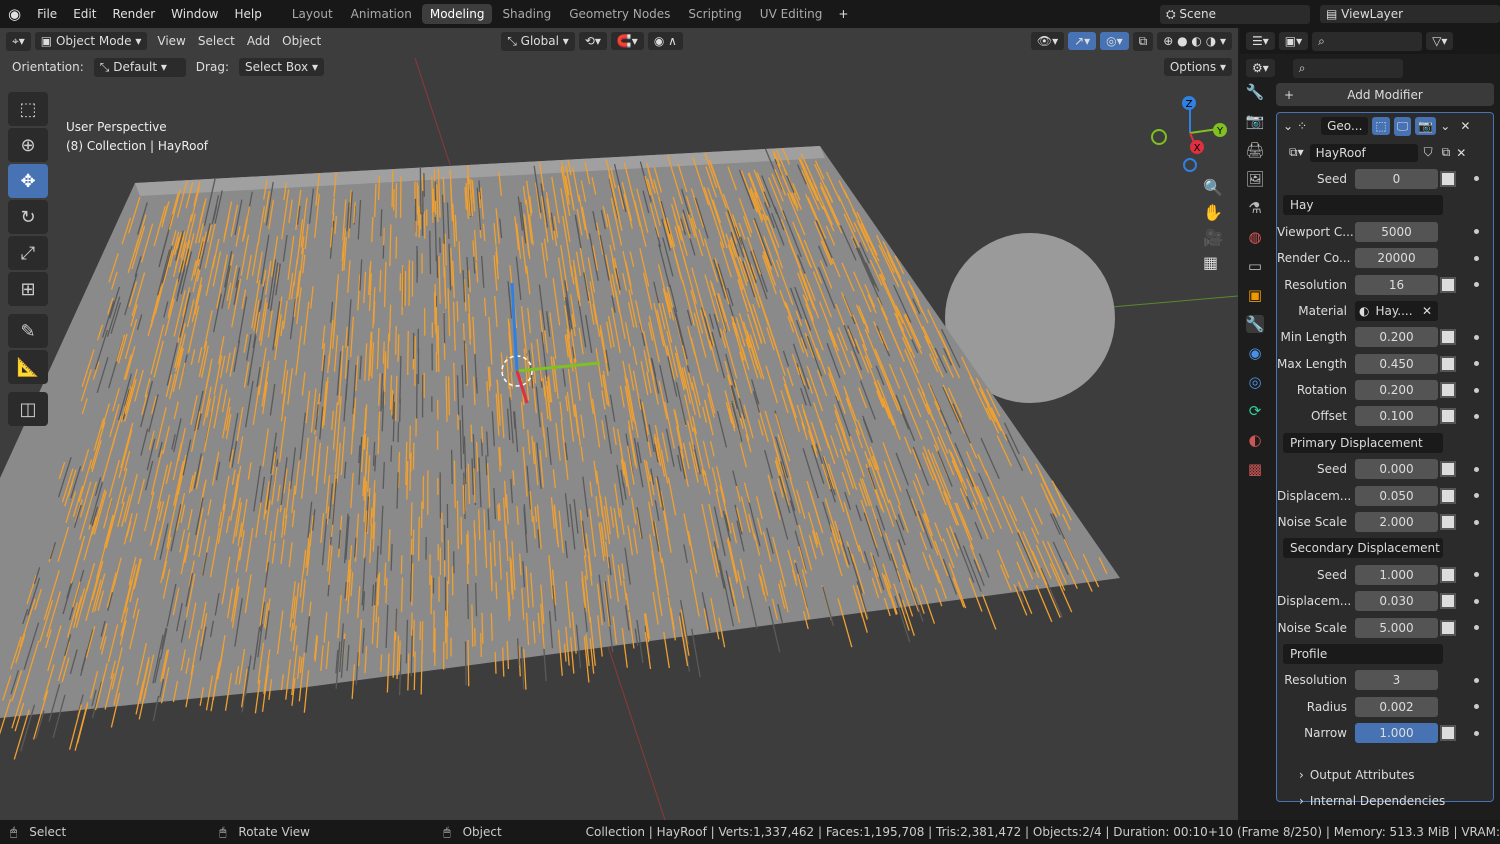 The image size is (1500, 844). I want to click on section-header-primary-displacement: Primary Displacement, so click(1363, 442).